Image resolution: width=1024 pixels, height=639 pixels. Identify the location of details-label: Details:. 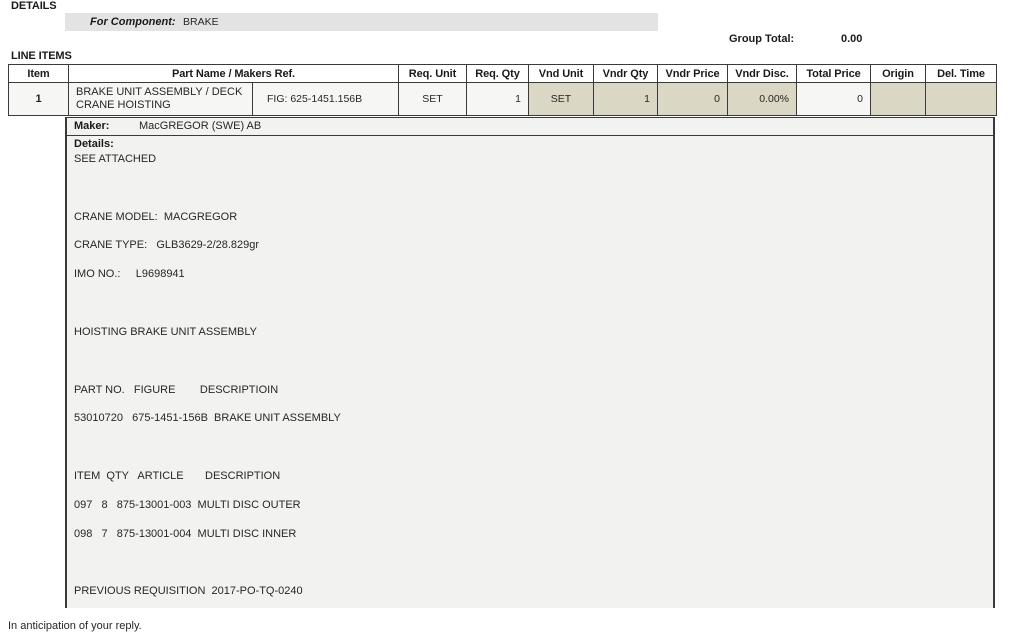
(94, 144).